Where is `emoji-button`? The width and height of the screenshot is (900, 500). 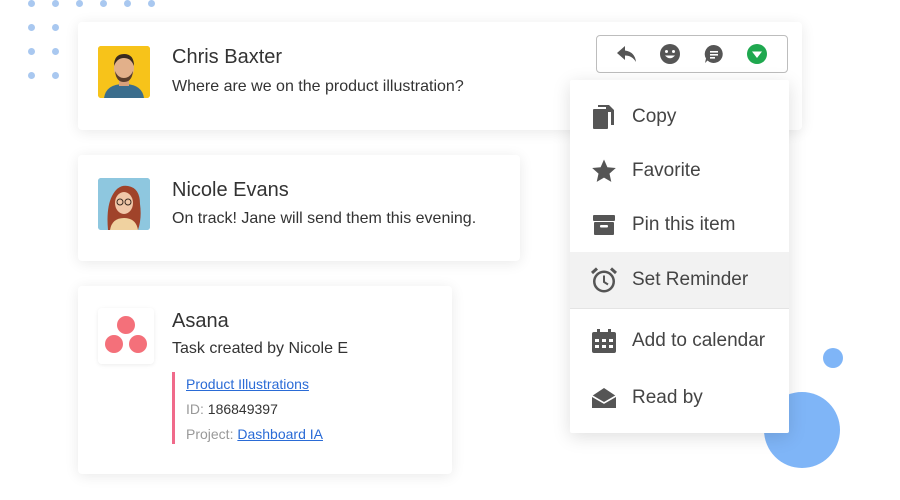
emoji-button is located at coordinates (670, 54).